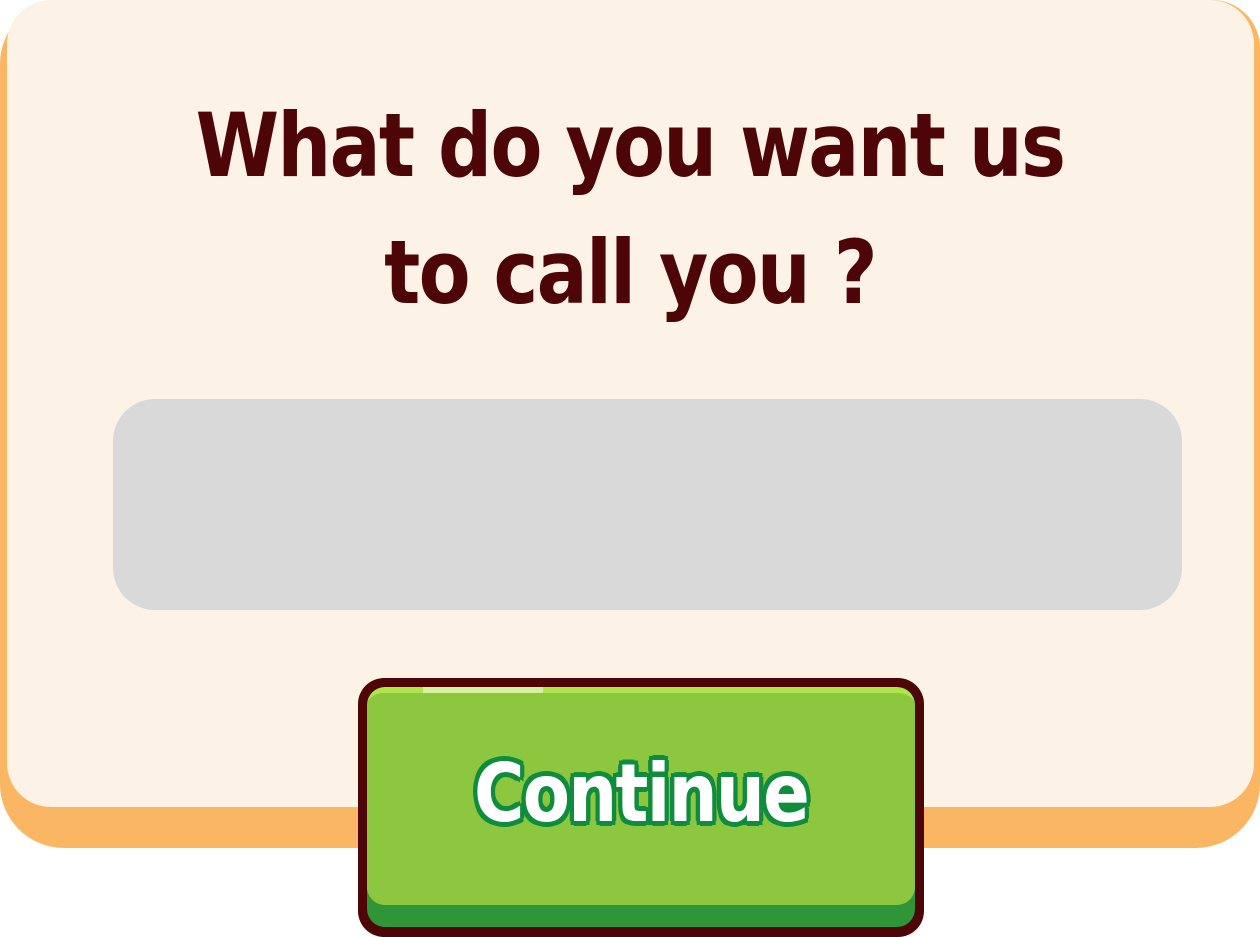  Describe the element at coordinates (483, 690) in the screenshot. I see `continue-button-shine` at that location.